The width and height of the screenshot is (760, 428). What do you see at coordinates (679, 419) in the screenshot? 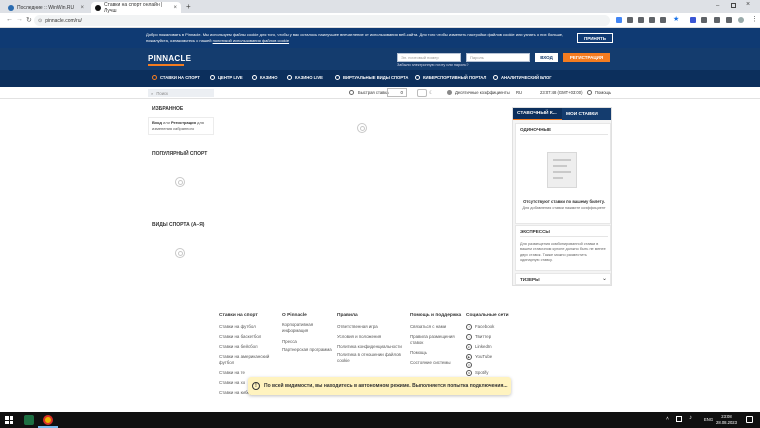
I see `network-icon` at bounding box center [679, 419].